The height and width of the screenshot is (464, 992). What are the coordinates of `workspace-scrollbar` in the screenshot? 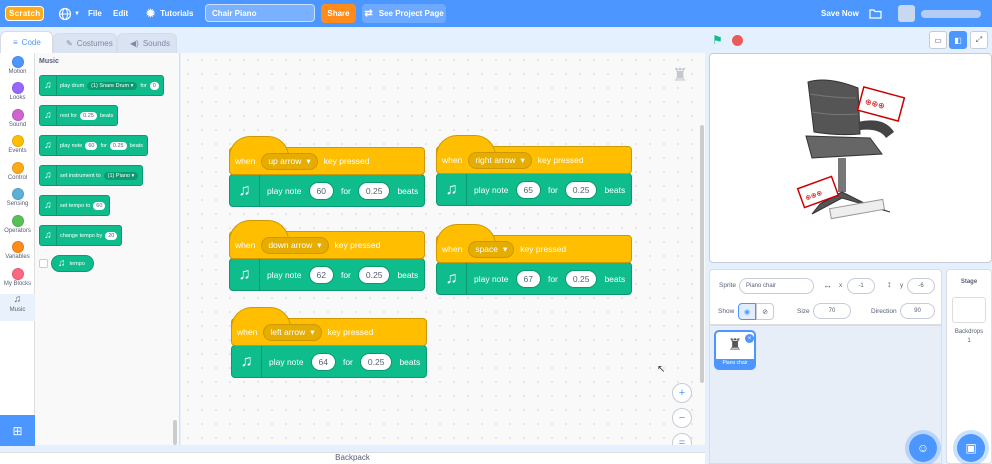 It's located at (702, 254).